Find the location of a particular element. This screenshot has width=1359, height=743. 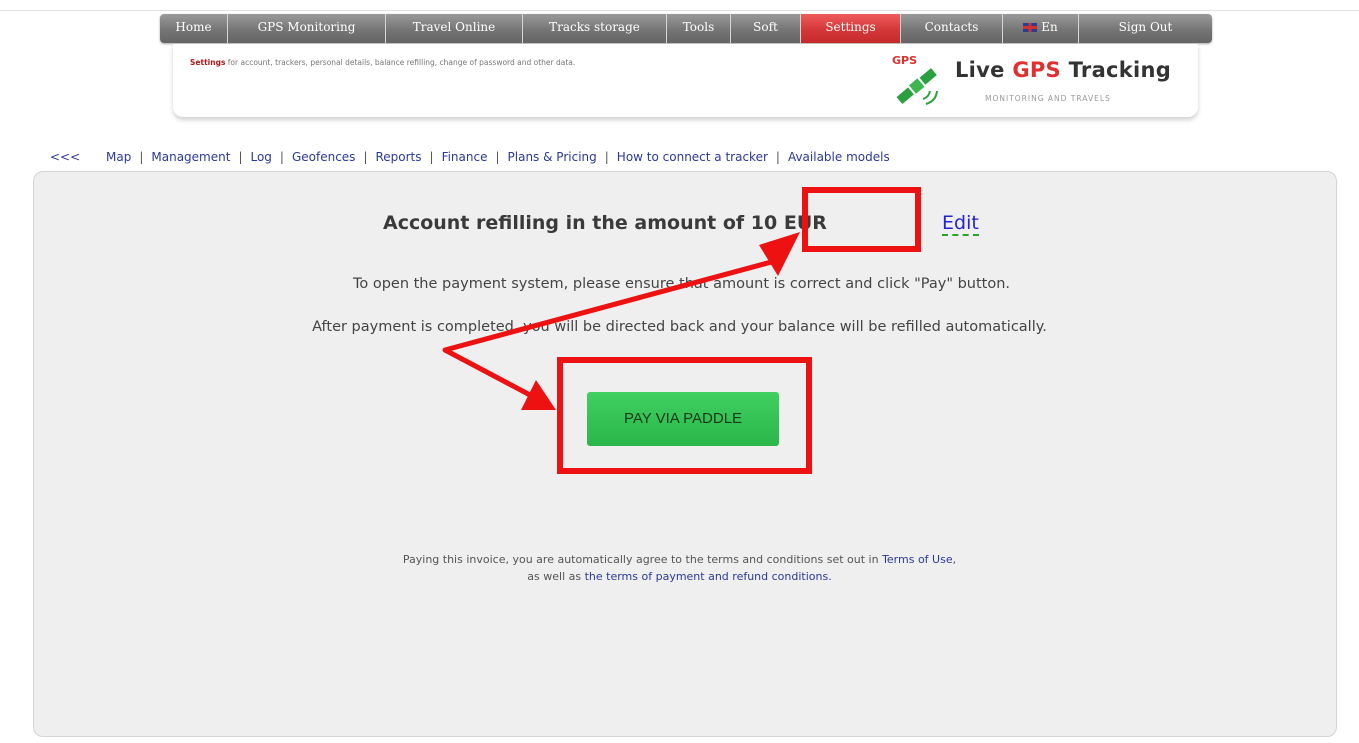

settings-description-bold: Settings is located at coordinates (208, 62).